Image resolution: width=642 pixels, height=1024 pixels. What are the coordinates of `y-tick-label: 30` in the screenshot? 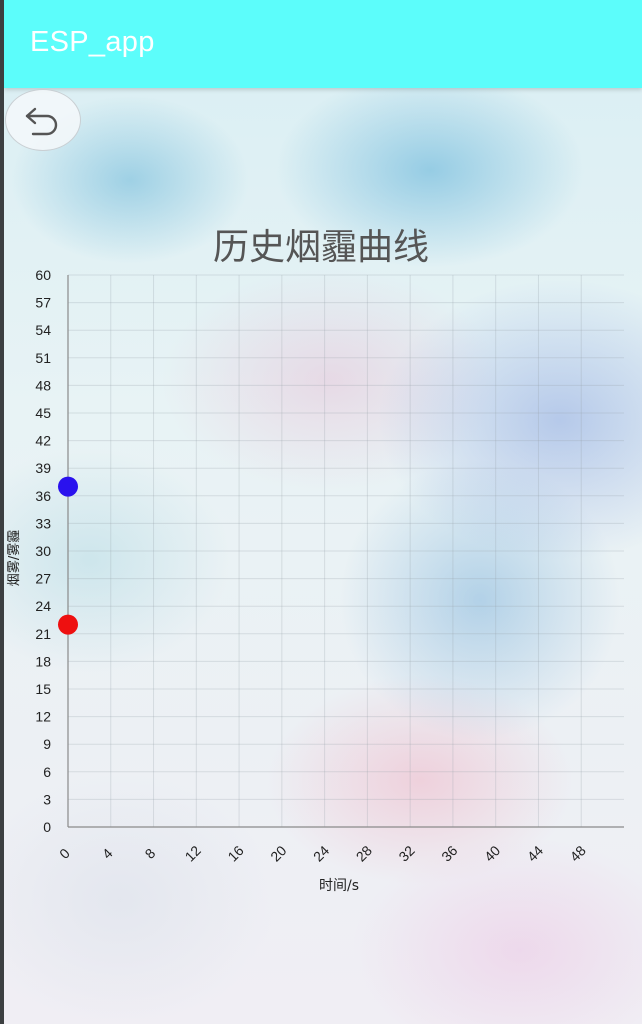 It's located at (43, 551).